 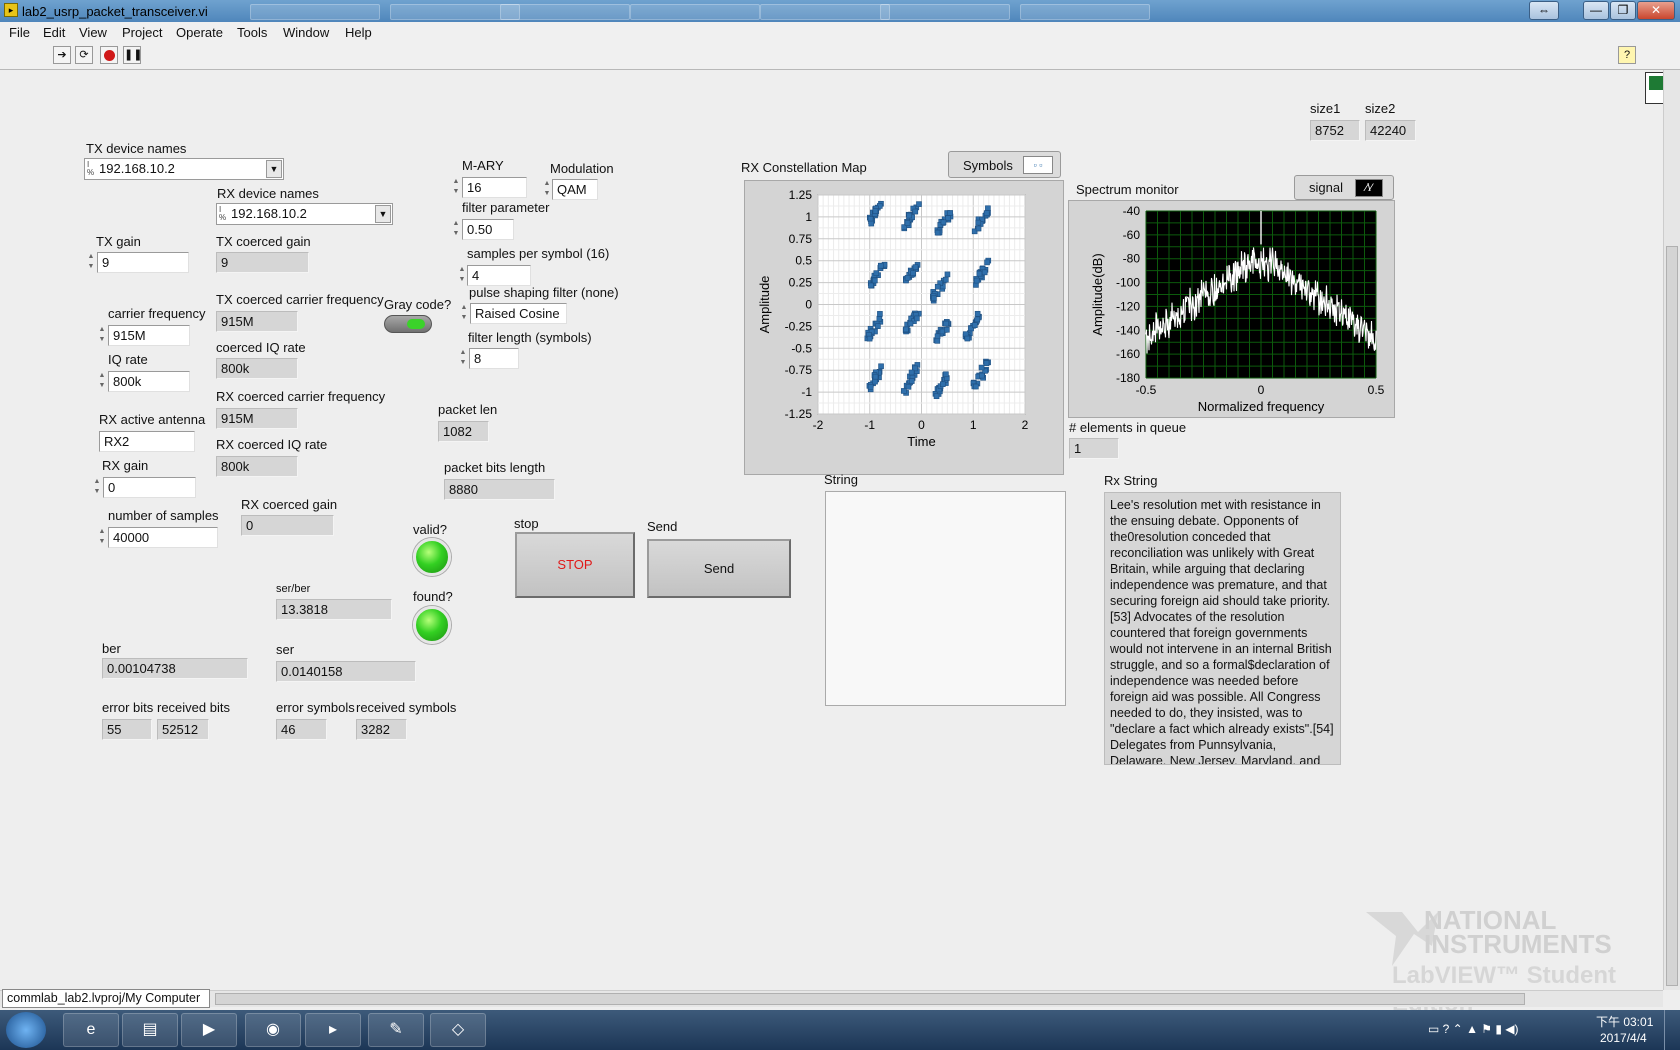 What do you see at coordinates (209, 1030) in the screenshot?
I see `media-player-icon: ▶` at bounding box center [209, 1030].